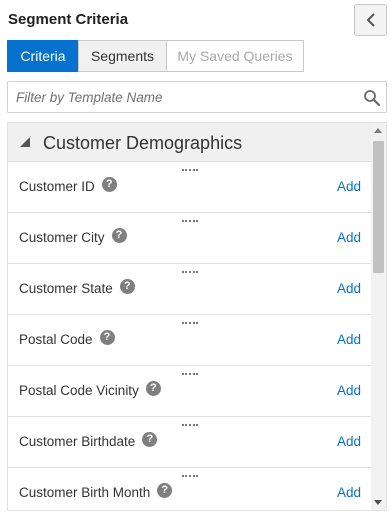 The width and height of the screenshot is (392, 521). What do you see at coordinates (56, 339) in the screenshot?
I see `item-label: Postal Code` at bounding box center [56, 339].